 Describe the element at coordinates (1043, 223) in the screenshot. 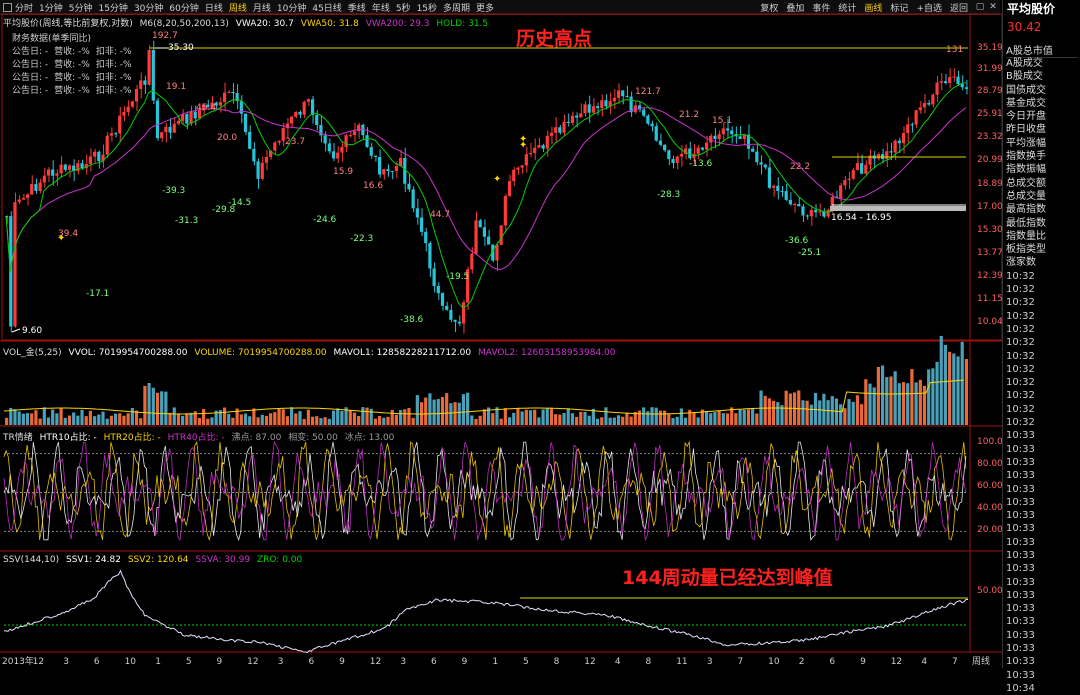

I see `sidebar-item: 最低指数` at that location.